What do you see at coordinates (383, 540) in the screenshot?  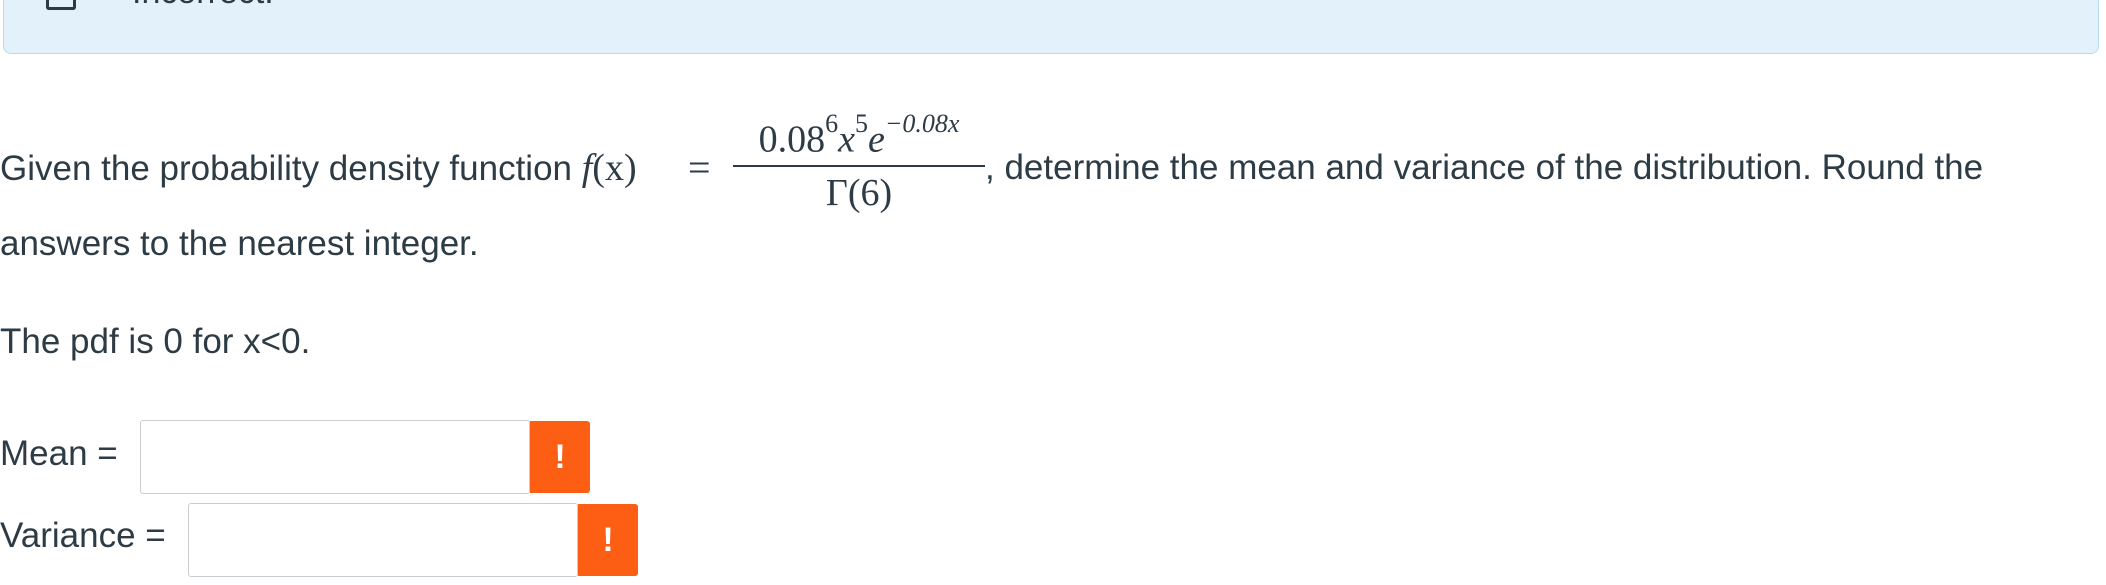 I see `variance-input` at bounding box center [383, 540].